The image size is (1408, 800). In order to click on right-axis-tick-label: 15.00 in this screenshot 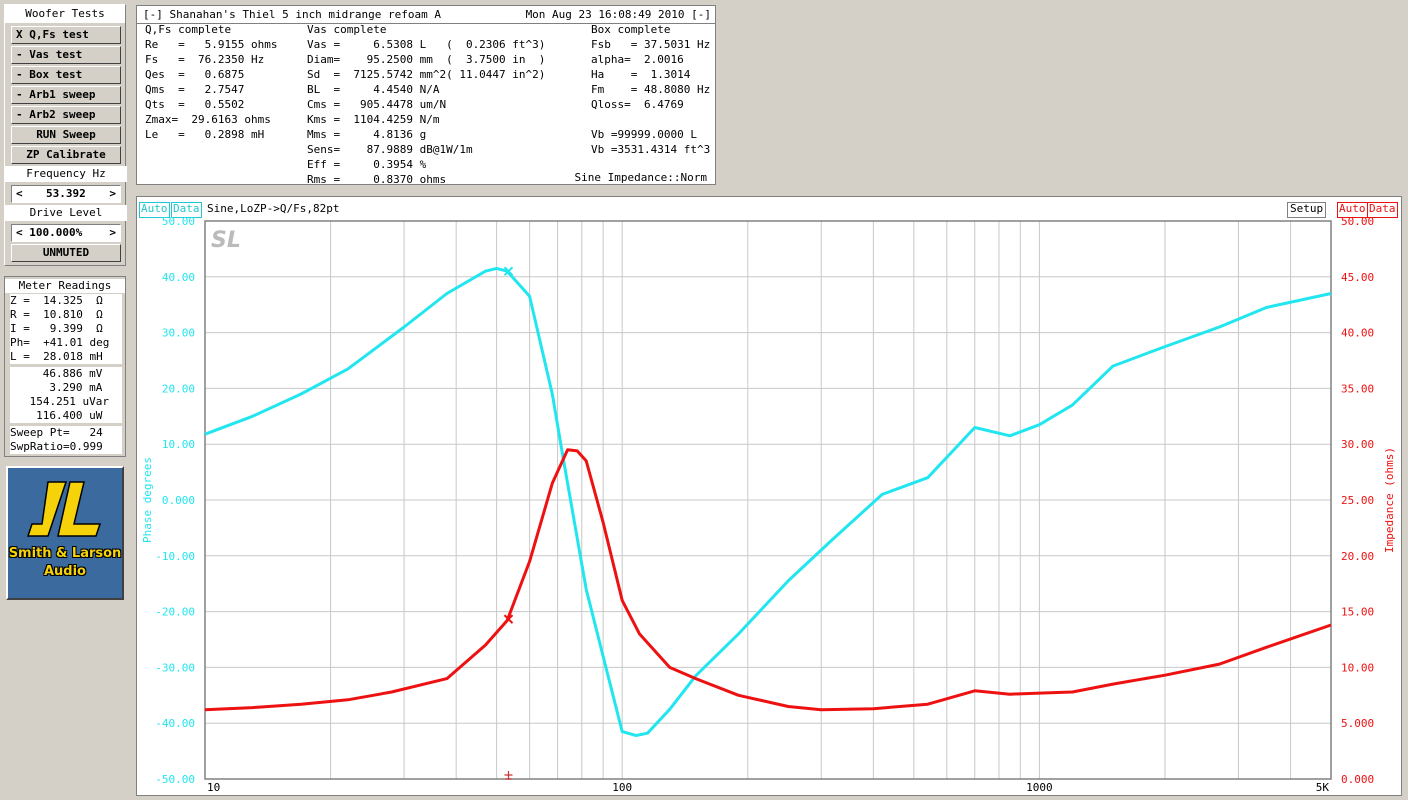, I will do `click(1357, 612)`.